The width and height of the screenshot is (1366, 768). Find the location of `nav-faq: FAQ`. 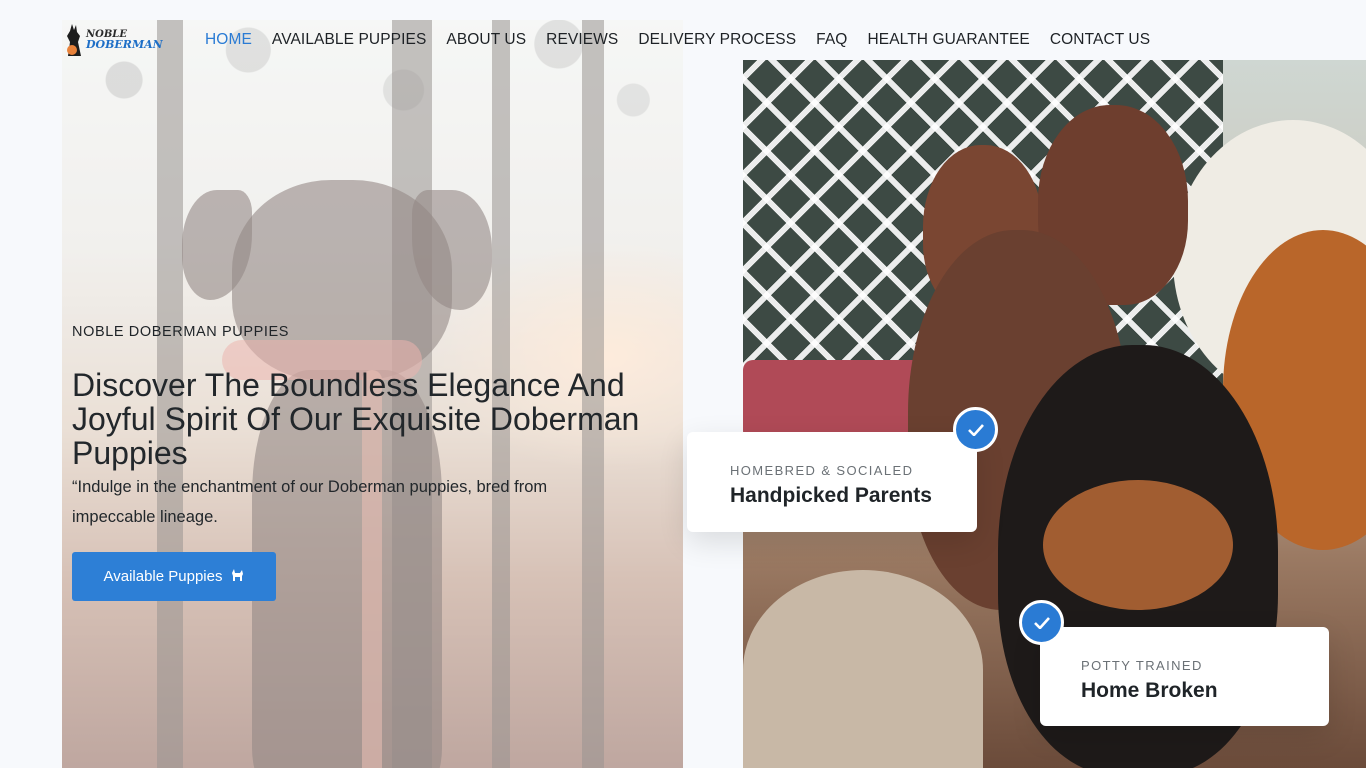

nav-faq: FAQ is located at coordinates (831, 40).